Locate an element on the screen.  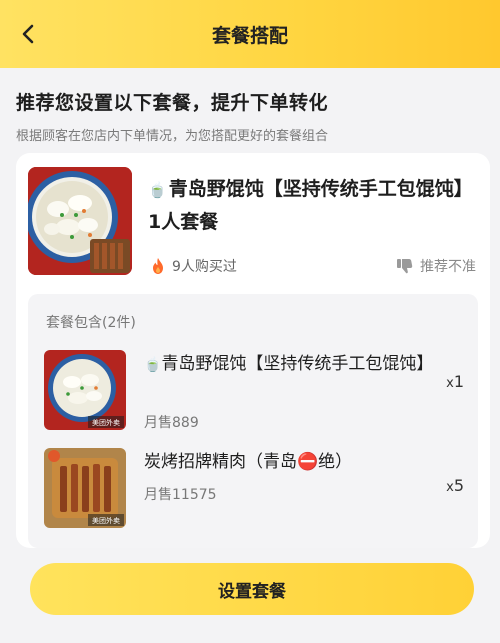
package-contents-header: 套餐包含(2件) is located at coordinates (91, 323).